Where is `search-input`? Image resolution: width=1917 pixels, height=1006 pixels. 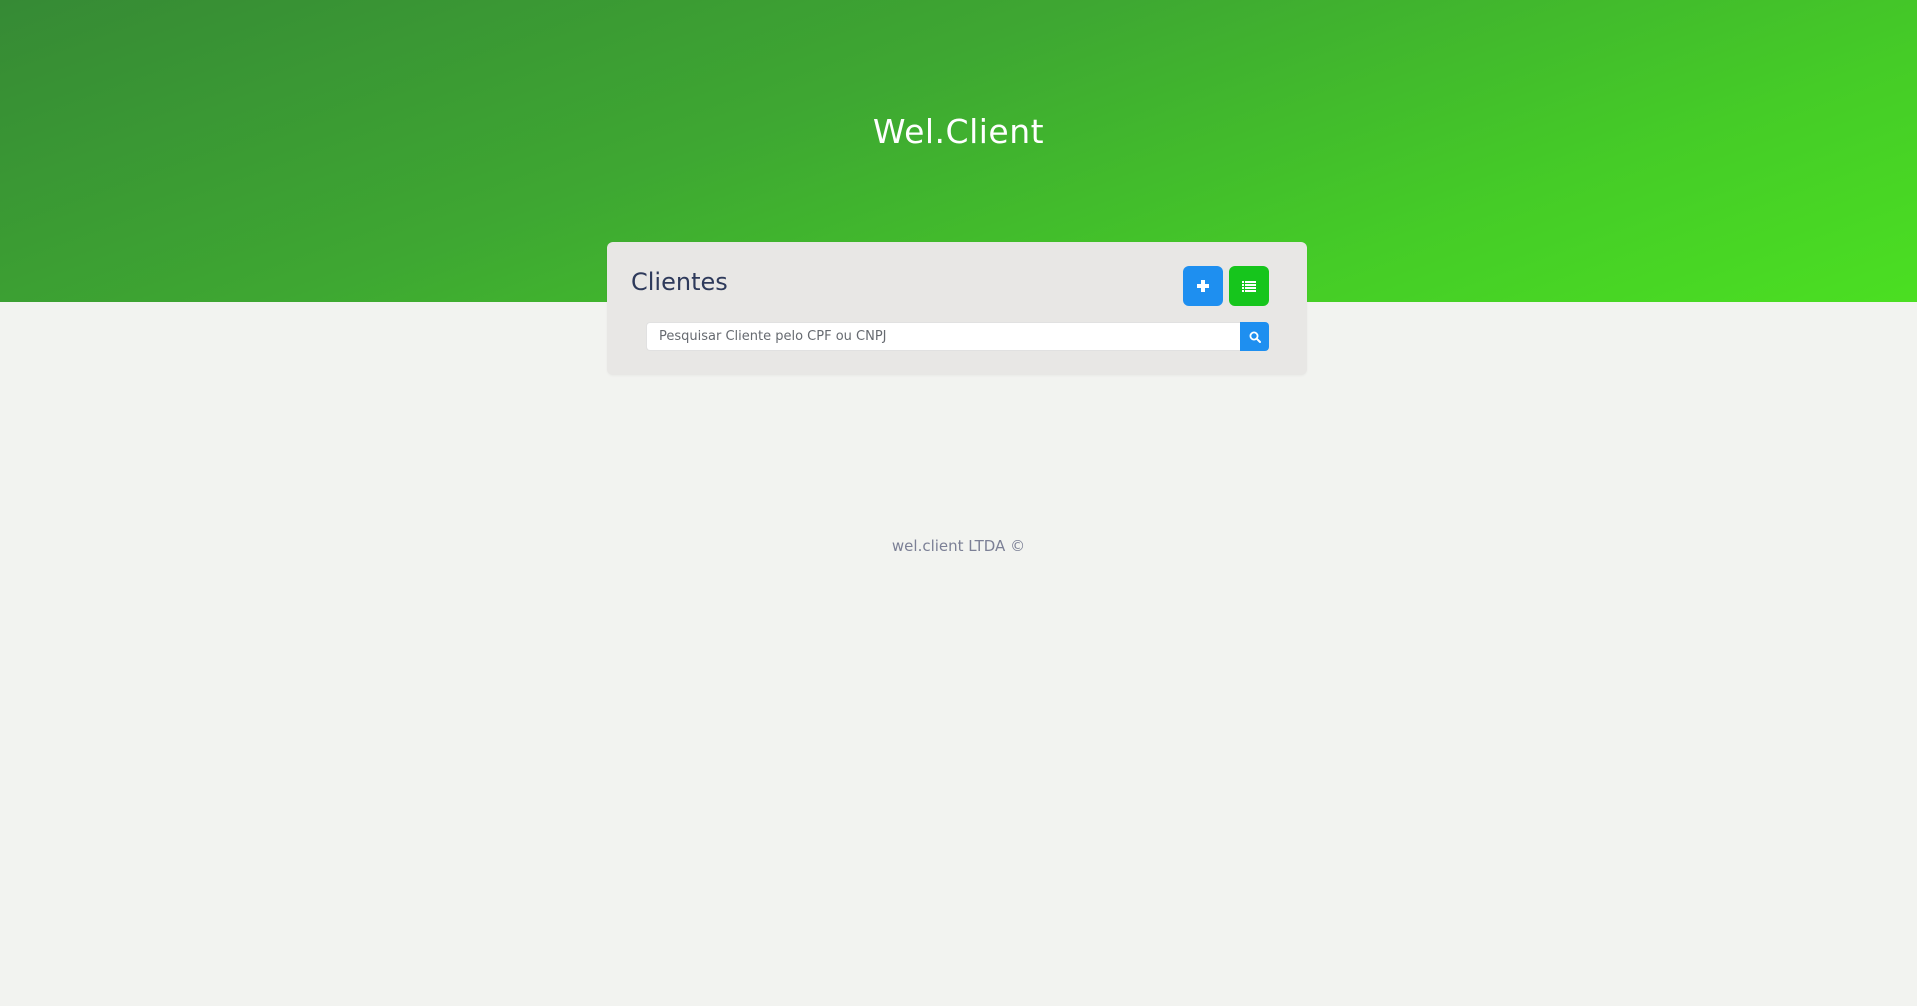
search-input is located at coordinates (943, 336).